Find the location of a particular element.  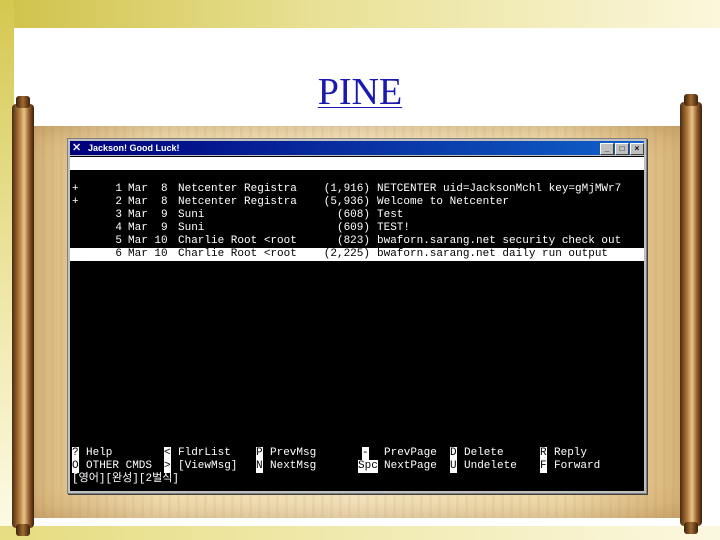

command-label: NextMsg is located at coordinates (293, 466).